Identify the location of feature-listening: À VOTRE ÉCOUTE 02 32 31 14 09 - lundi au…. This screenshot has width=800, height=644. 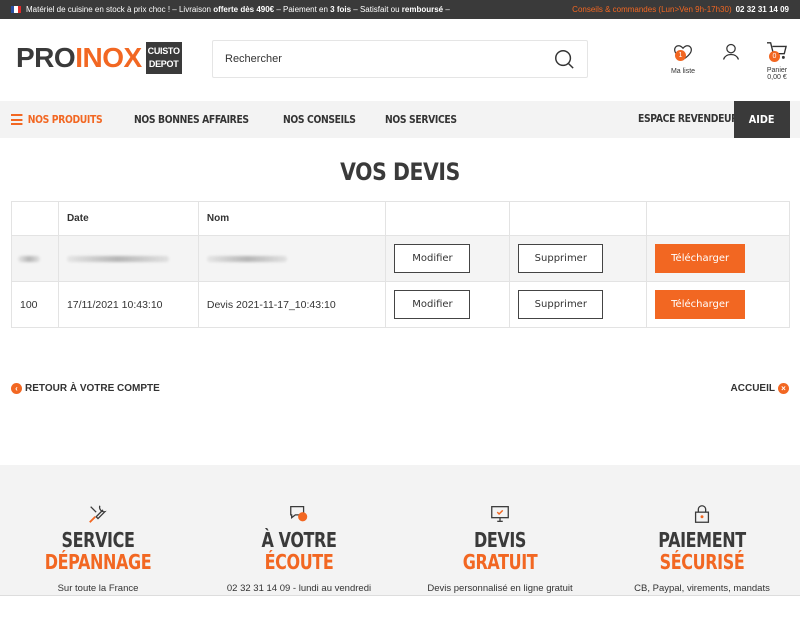
(299, 548).